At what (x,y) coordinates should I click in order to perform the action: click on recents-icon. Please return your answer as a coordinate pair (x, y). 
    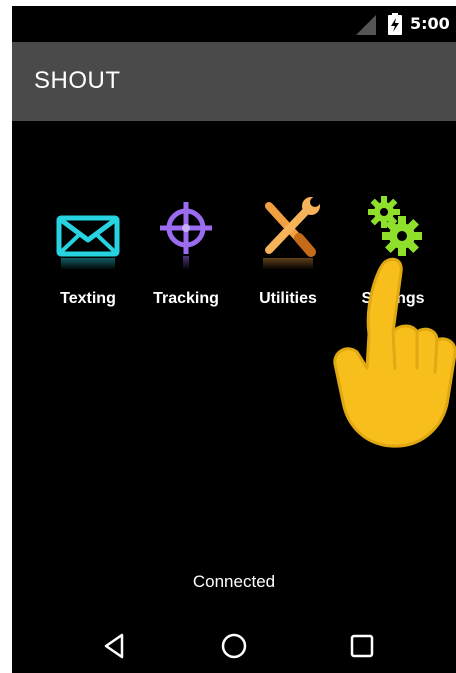
    Looking at the image, I should click on (362, 646).